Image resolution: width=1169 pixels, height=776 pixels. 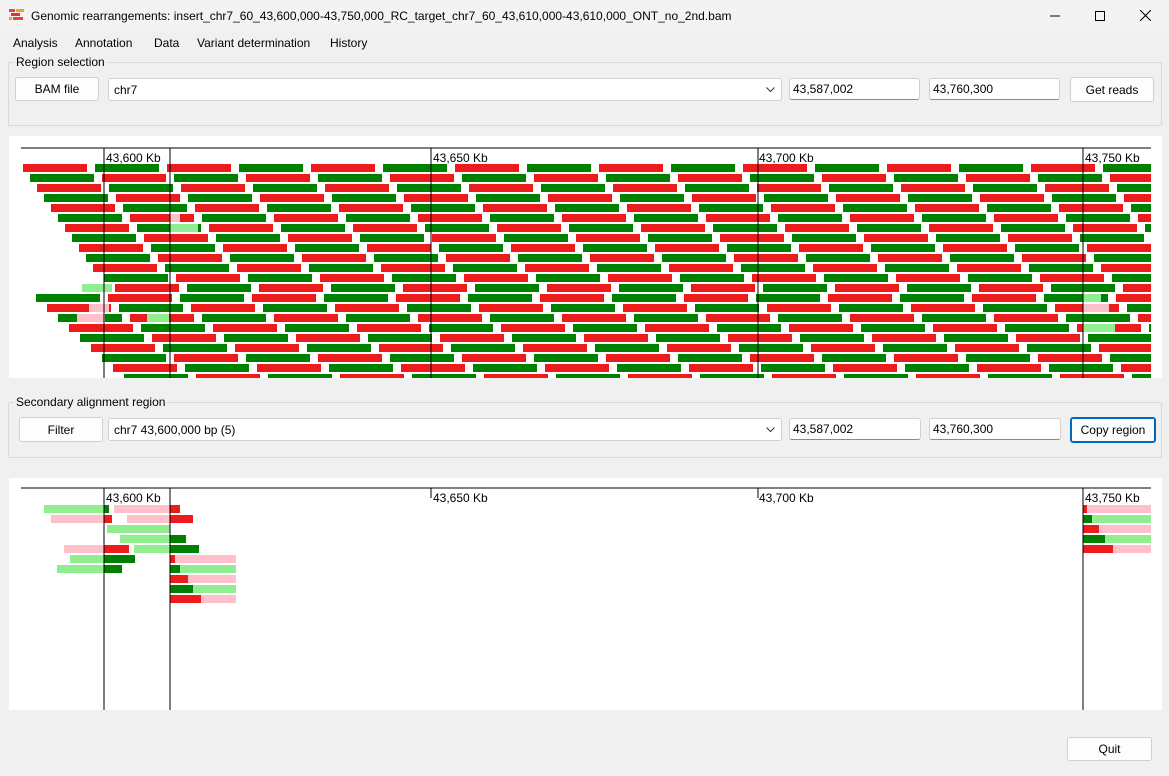 What do you see at coordinates (35, 43) in the screenshot?
I see `menu-analysis: Analysis` at bounding box center [35, 43].